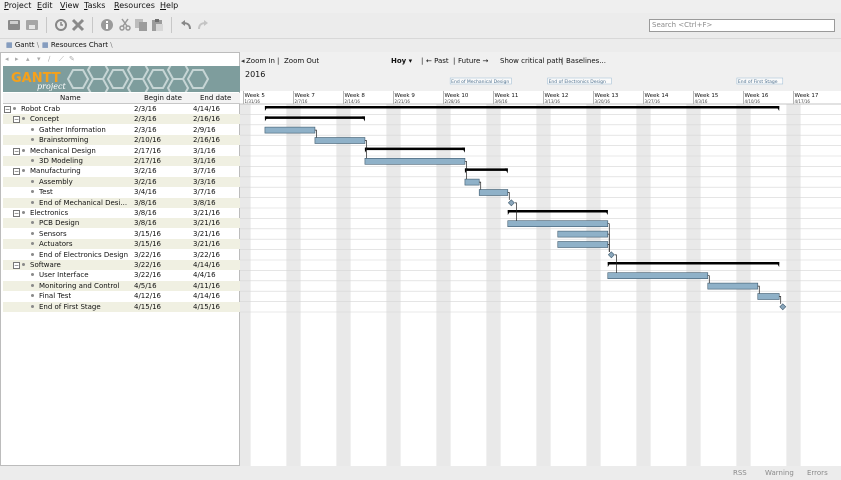 This screenshot has height=480, width=841. I want to click on week-date: 4/17/16, so click(803, 101).